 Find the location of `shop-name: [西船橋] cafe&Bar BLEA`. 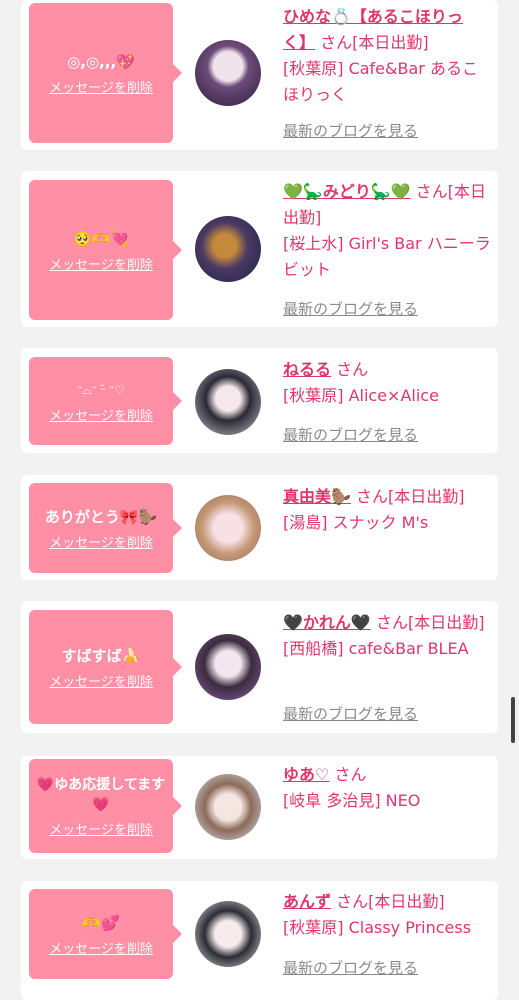

shop-name: [西船橋] cafe&Bar BLEA is located at coordinates (376, 648).